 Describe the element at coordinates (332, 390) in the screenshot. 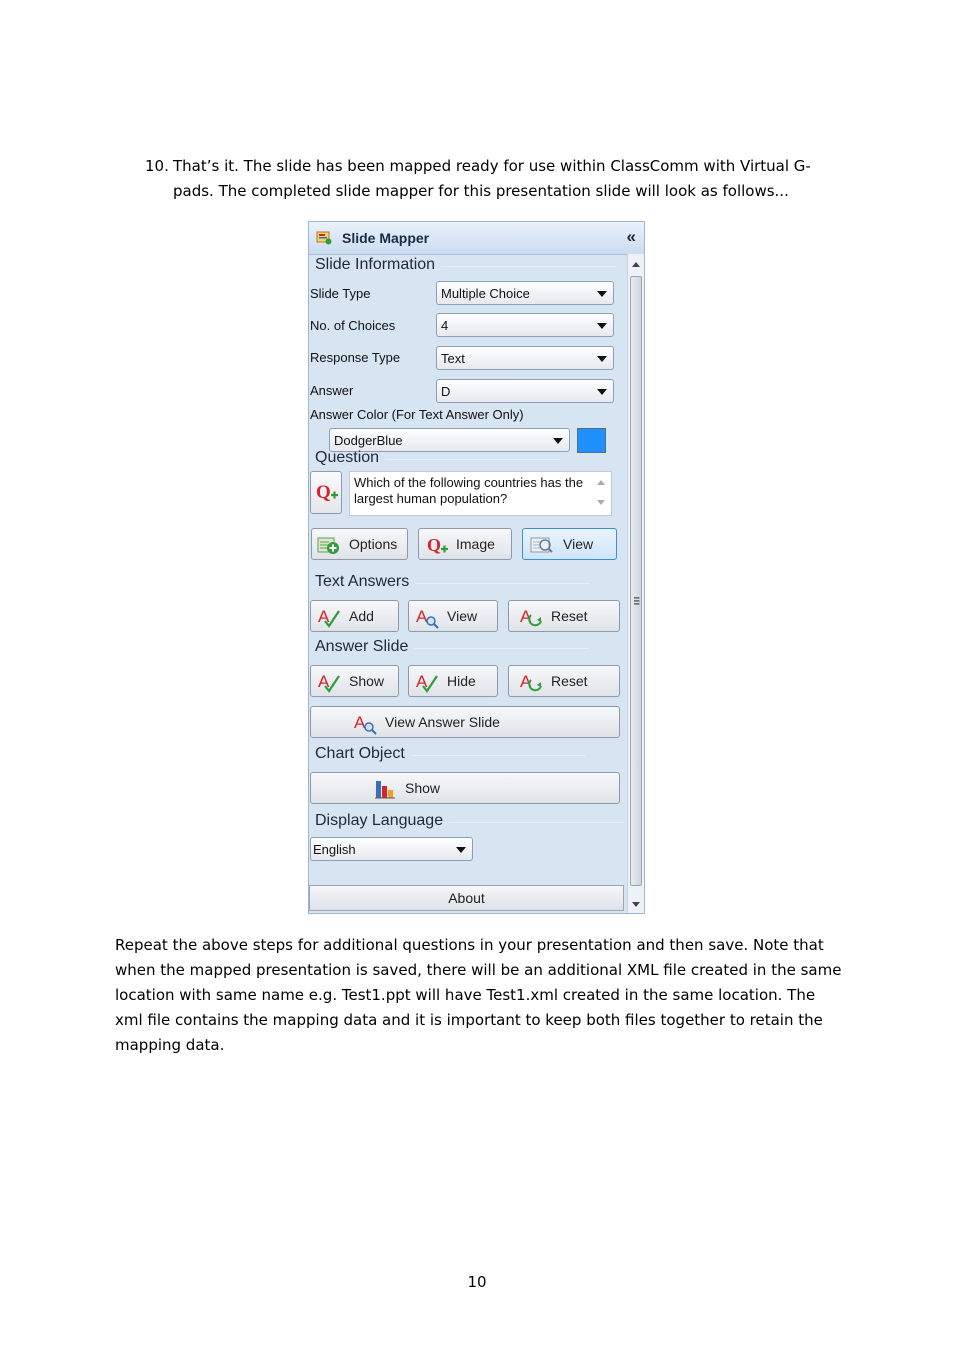

I see `answer-label: Answer` at that location.